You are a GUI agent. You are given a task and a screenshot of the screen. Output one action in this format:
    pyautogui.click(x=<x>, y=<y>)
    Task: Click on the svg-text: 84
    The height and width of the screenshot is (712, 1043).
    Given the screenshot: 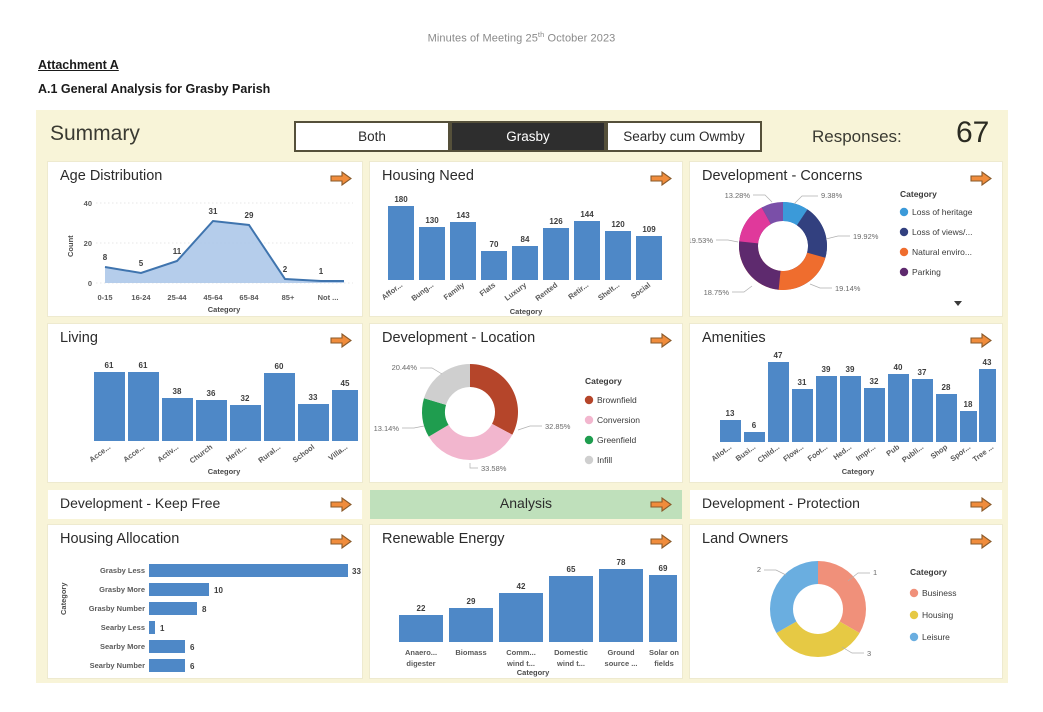 What is the action you would take?
    pyautogui.click(x=525, y=239)
    